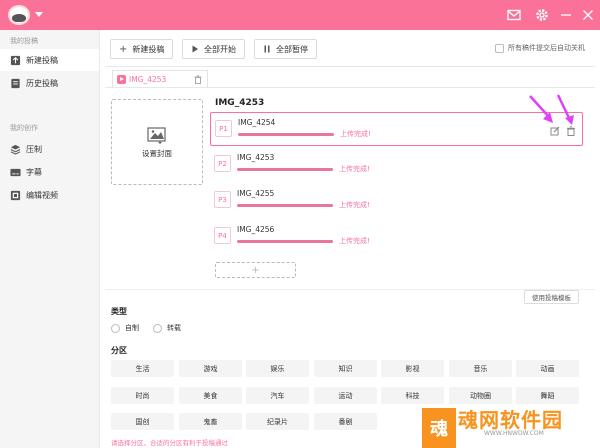 This screenshot has height=448, width=600. What do you see at coordinates (49, 83) in the screenshot?
I see `sidebar-item-history: 历史投稿` at bounding box center [49, 83].